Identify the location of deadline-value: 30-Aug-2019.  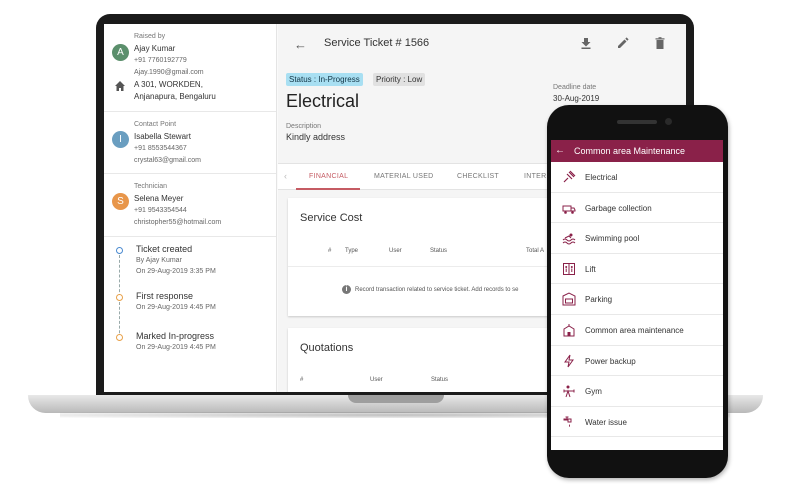
(576, 98).